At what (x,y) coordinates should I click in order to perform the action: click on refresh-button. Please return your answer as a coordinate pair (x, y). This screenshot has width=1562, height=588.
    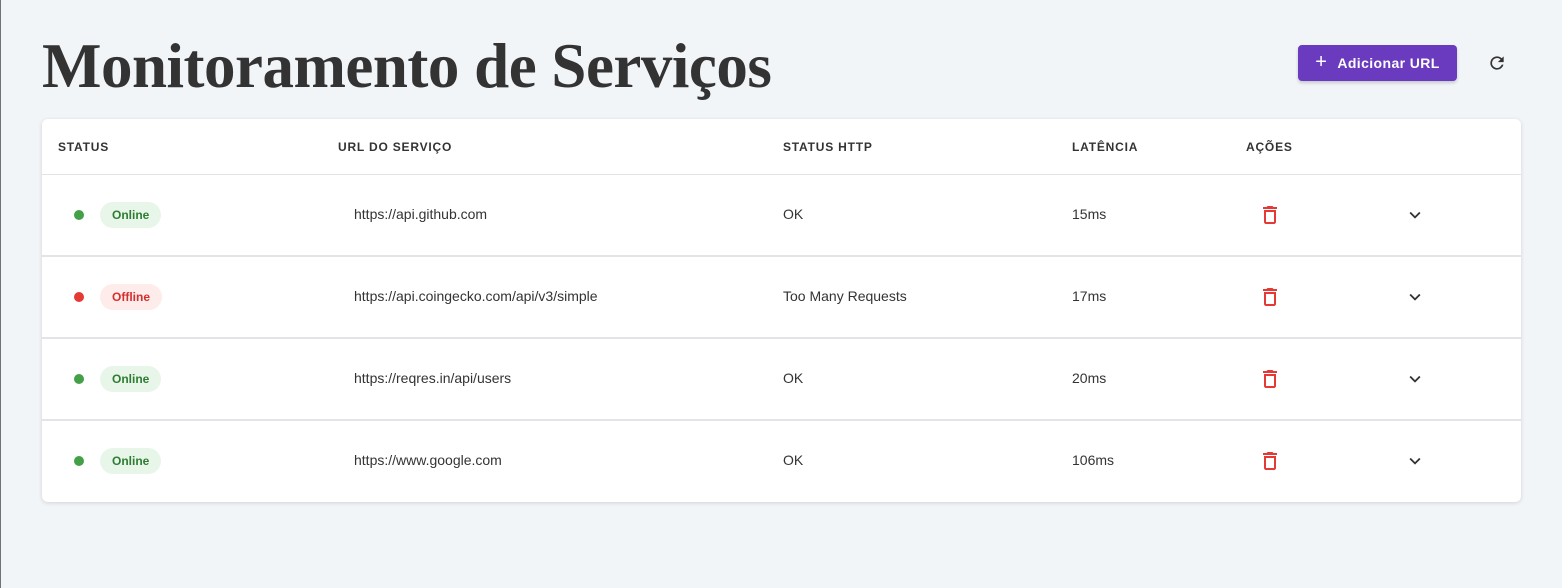
    Looking at the image, I should click on (1497, 63).